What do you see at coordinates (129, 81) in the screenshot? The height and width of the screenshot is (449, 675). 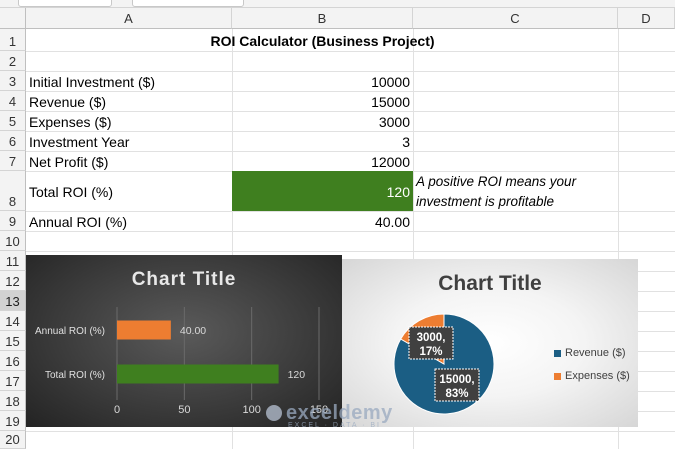 I see `cell-a3: Initial Investment ($)` at bounding box center [129, 81].